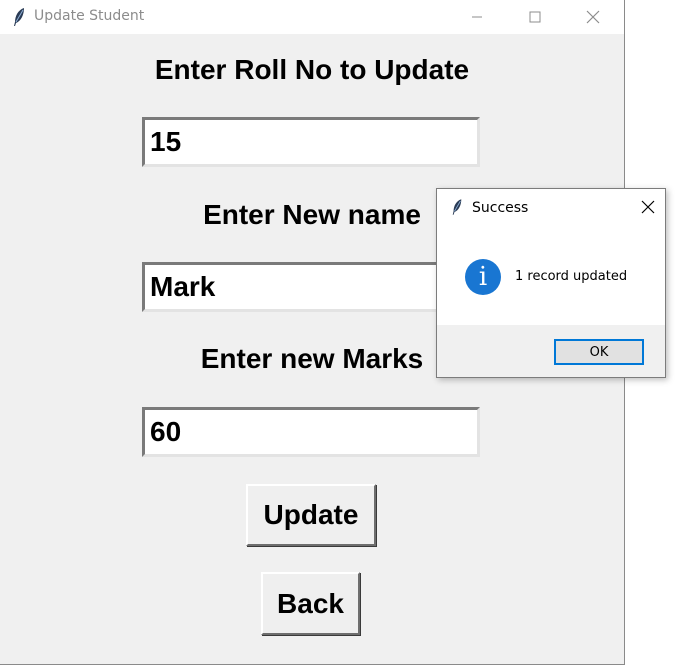 The height and width of the screenshot is (667, 675). Describe the element at coordinates (312, 17) in the screenshot. I see `title-bar: Update Student` at that location.